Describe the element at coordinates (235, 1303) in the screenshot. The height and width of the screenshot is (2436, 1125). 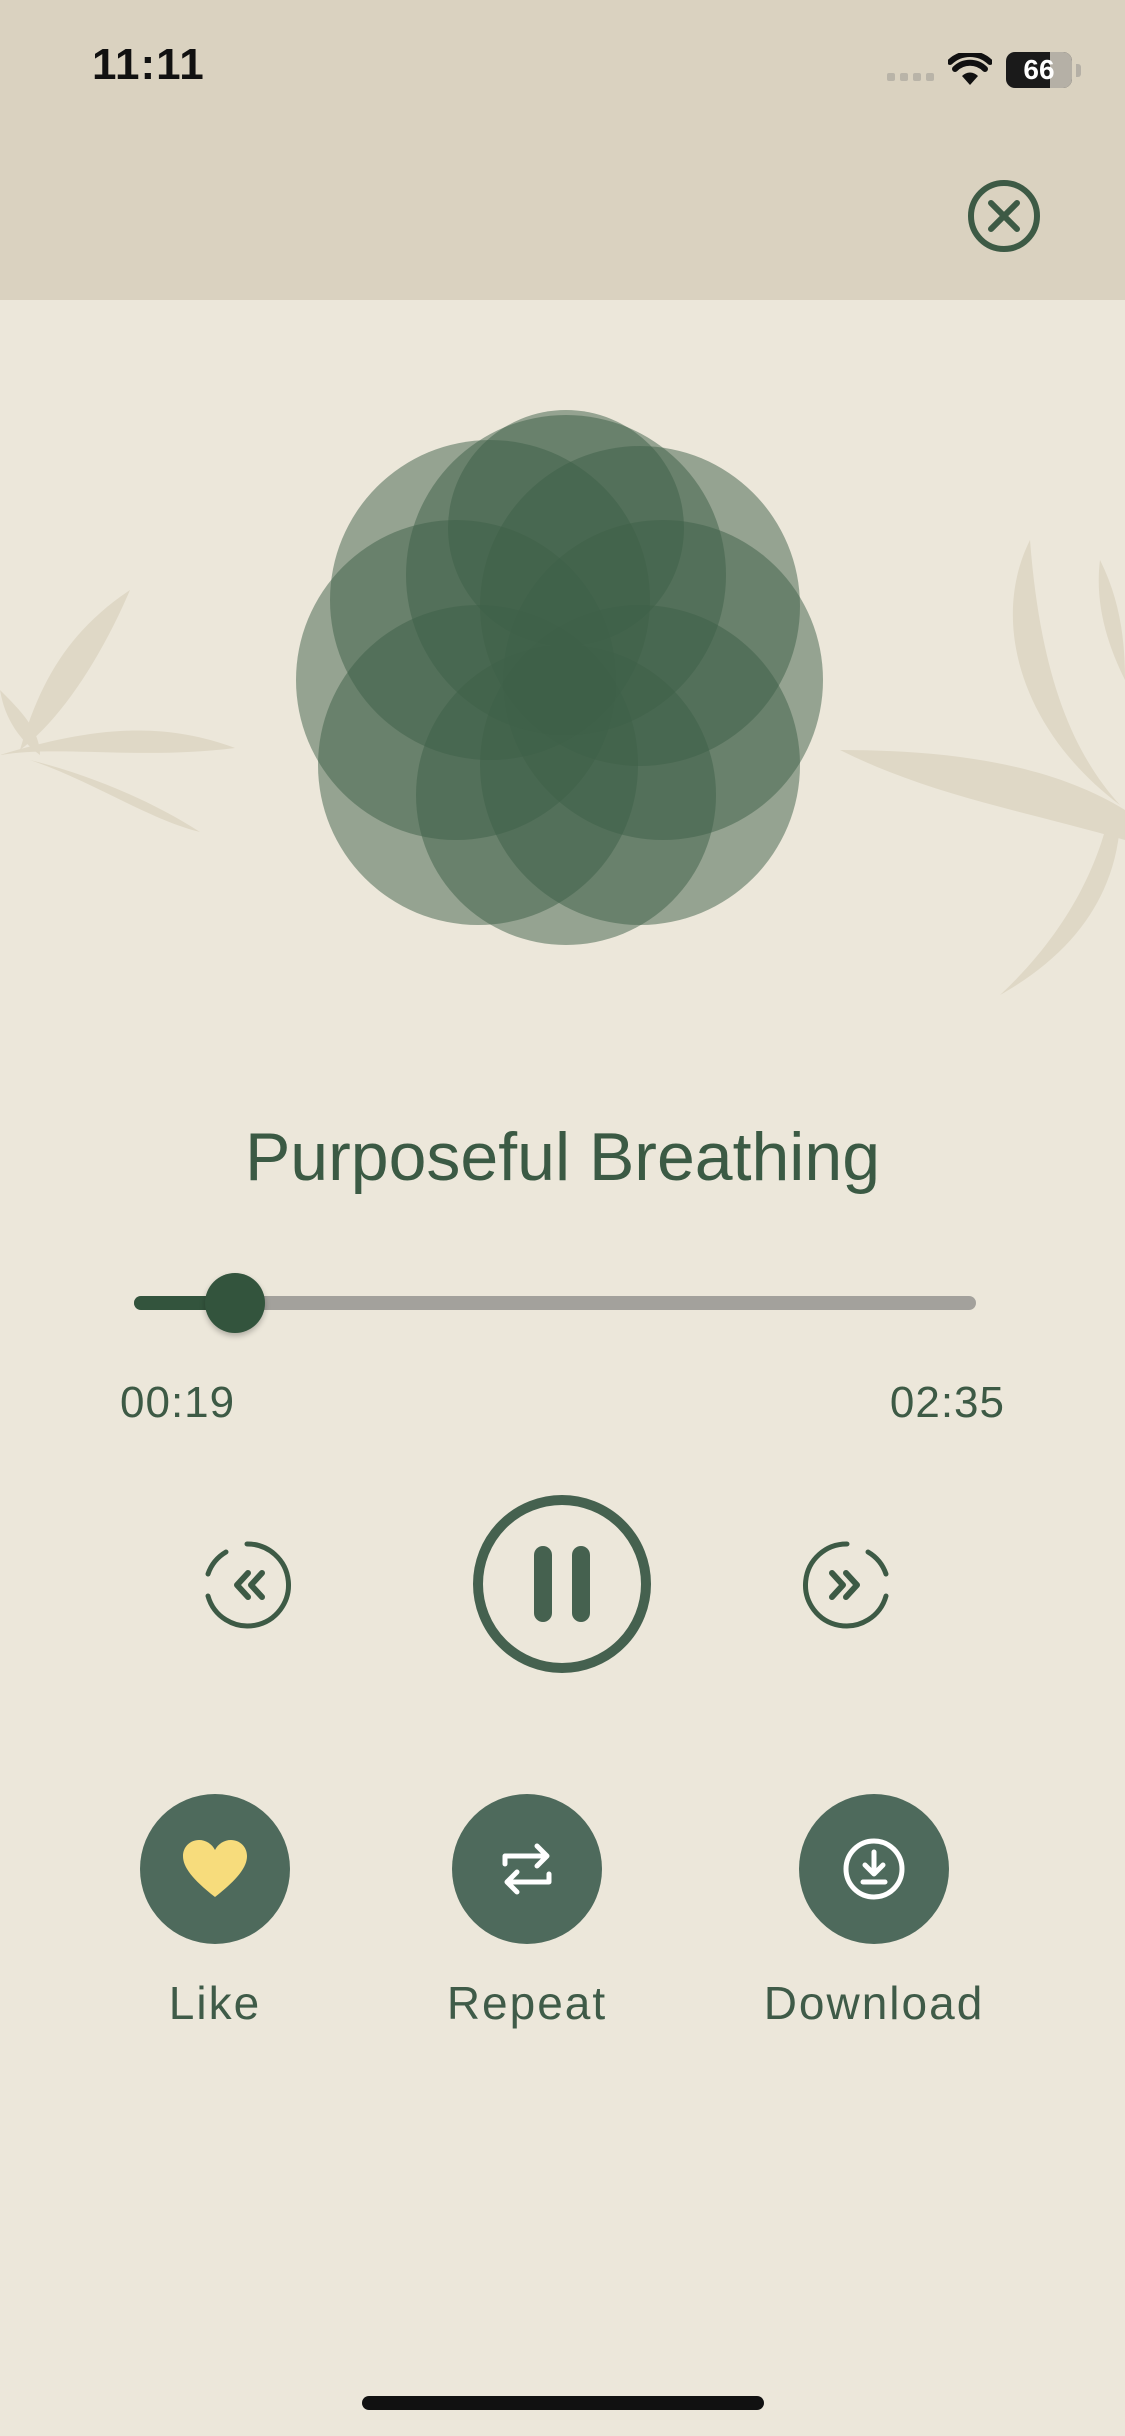
I see `progress-knob` at that location.